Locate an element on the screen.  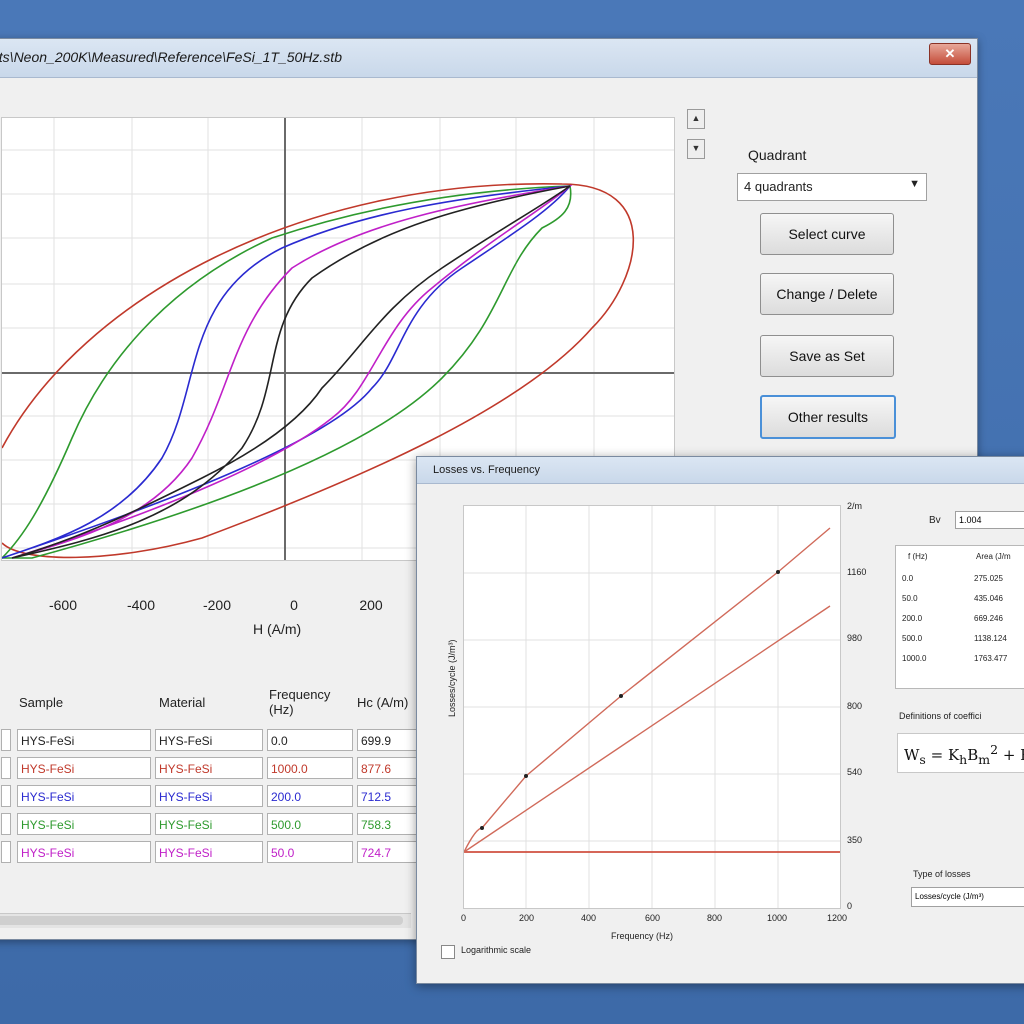
x-axis-label: H (A/m) is located at coordinates (277, 629).